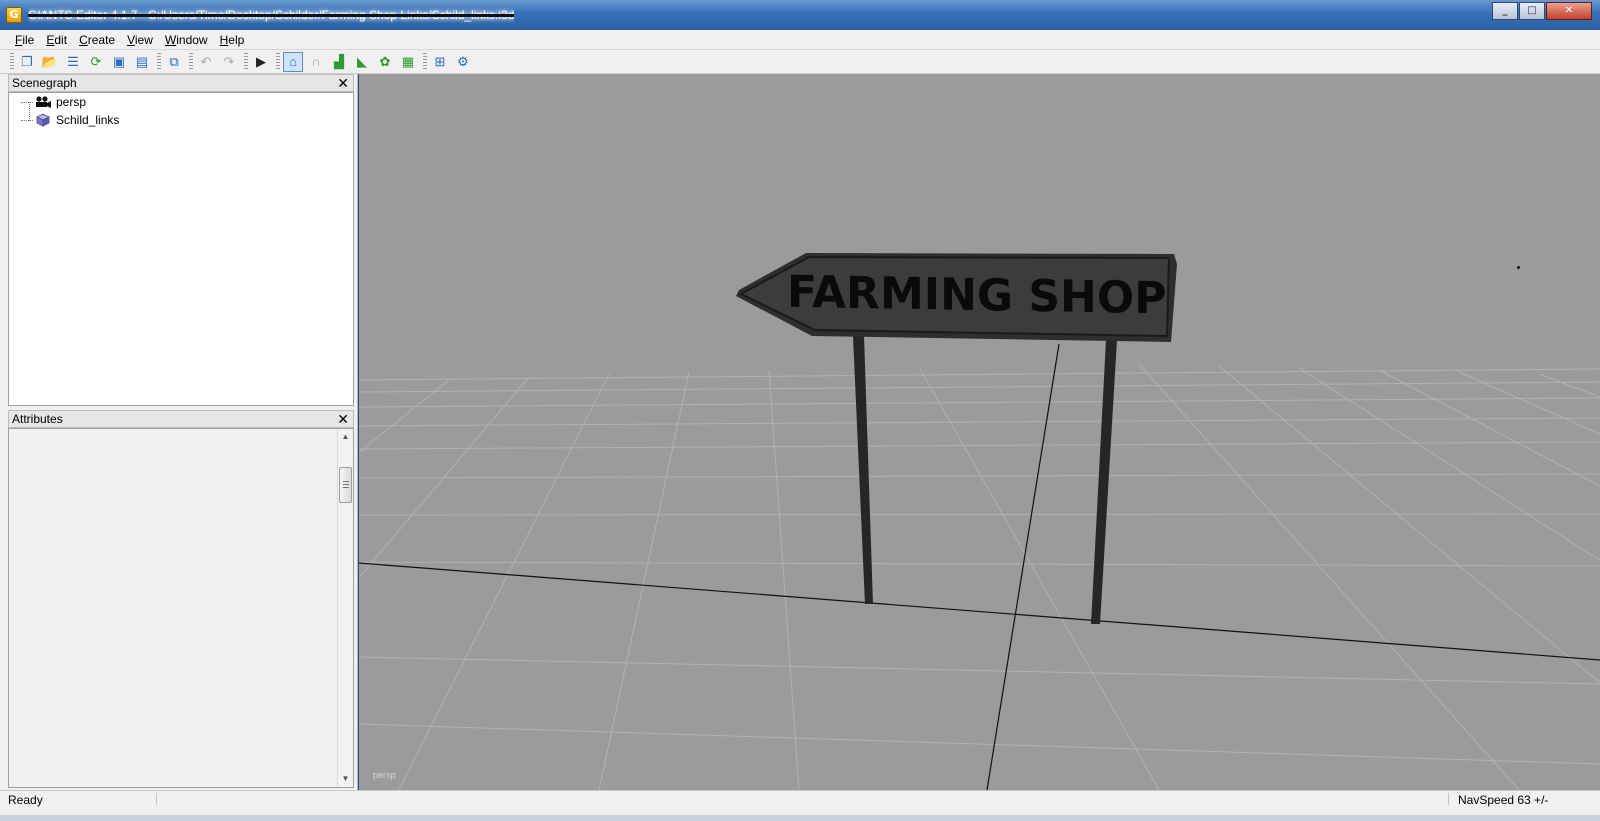  I want to click on status-text: Ready, so click(25, 800).